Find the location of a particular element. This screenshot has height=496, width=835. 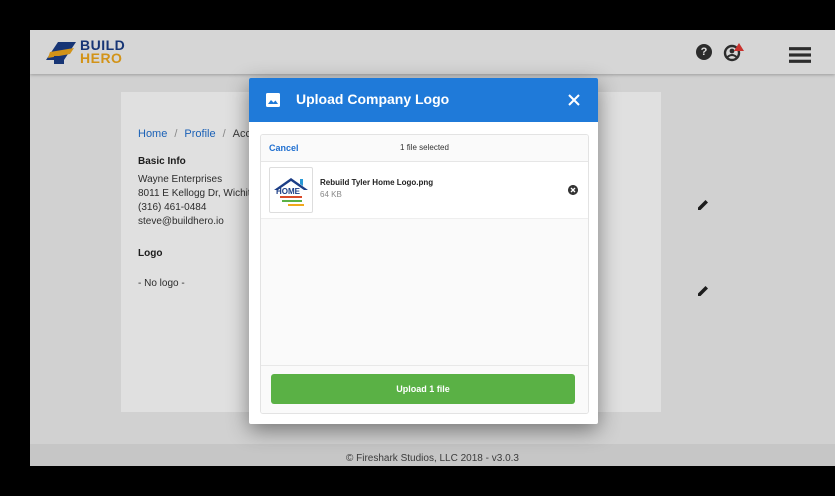

file-list-item: HOME Rebuild Tyler Home Logo.png 64 KB is located at coordinates (424, 190).